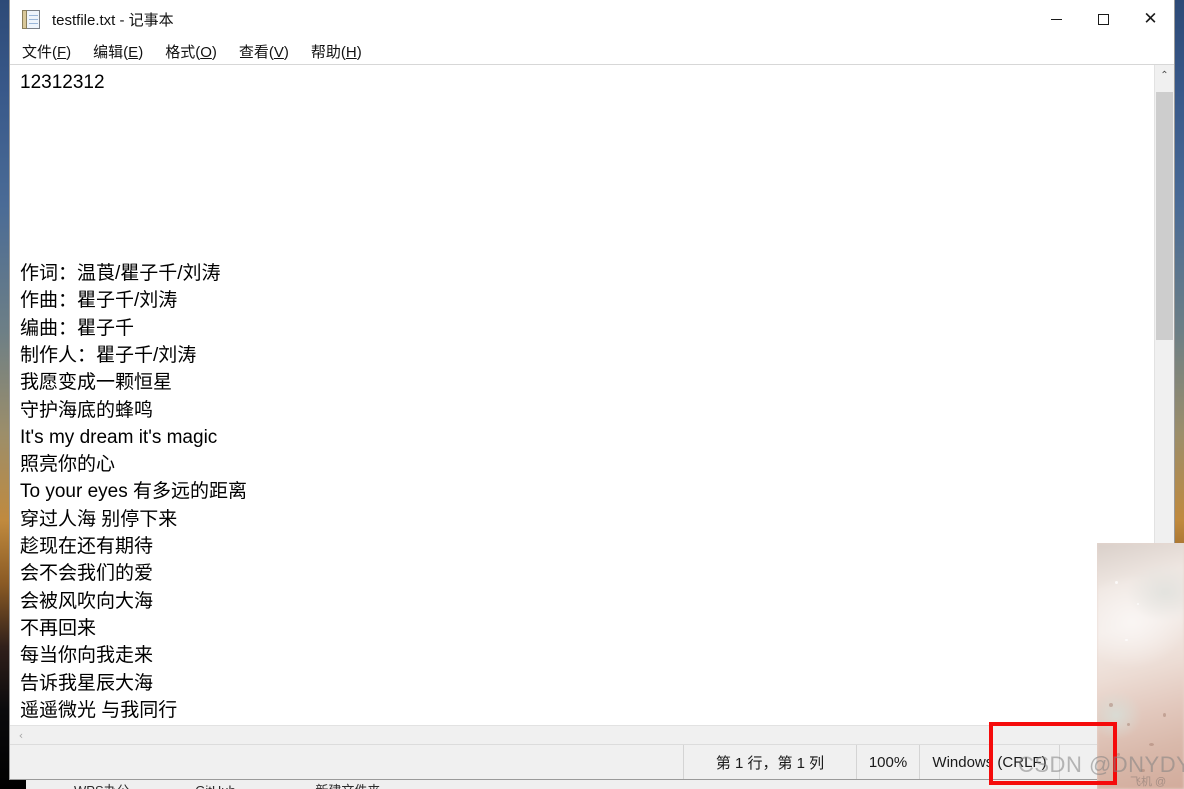  I want to click on editor-line: 照亮你的心, so click(68, 465).